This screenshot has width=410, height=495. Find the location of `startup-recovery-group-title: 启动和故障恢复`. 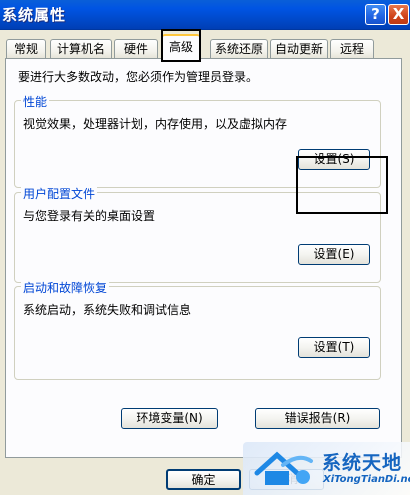

startup-recovery-group-title: 启动和故障恢复 is located at coordinates (65, 287).